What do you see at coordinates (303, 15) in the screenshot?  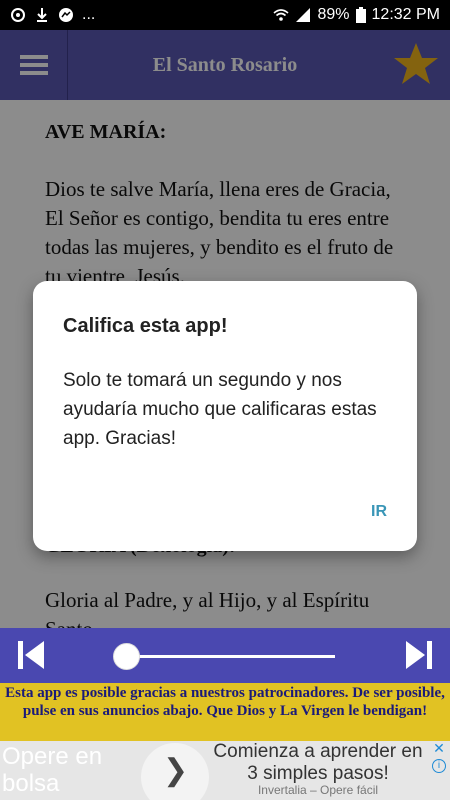 I see `signal-icon` at bounding box center [303, 15].